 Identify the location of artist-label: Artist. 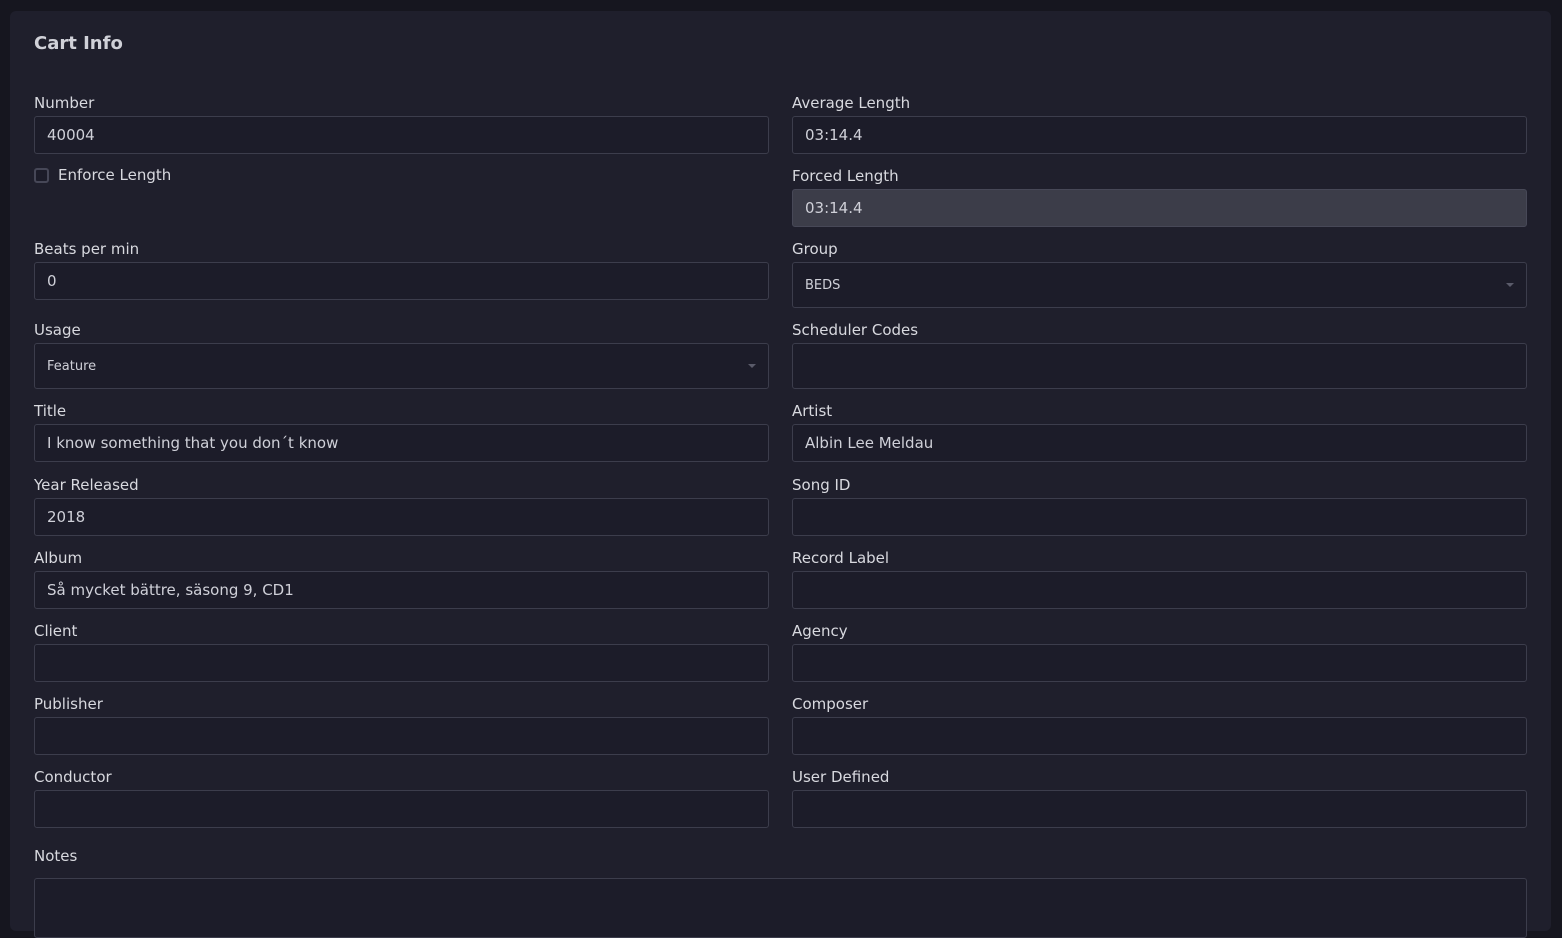
(812, 411).